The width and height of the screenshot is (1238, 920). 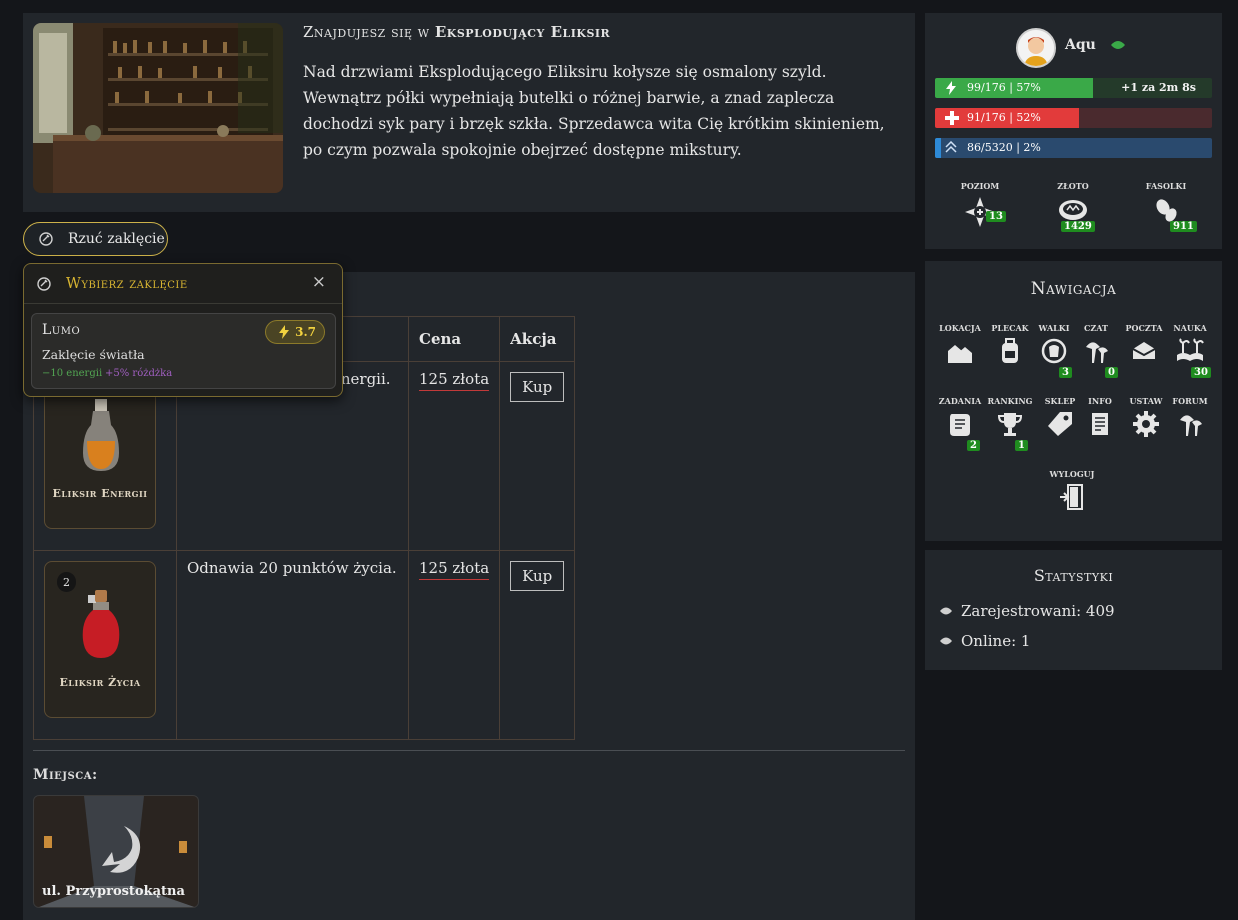 I want to click on nav-label: POCZTA, so click(x=1144, y=328).